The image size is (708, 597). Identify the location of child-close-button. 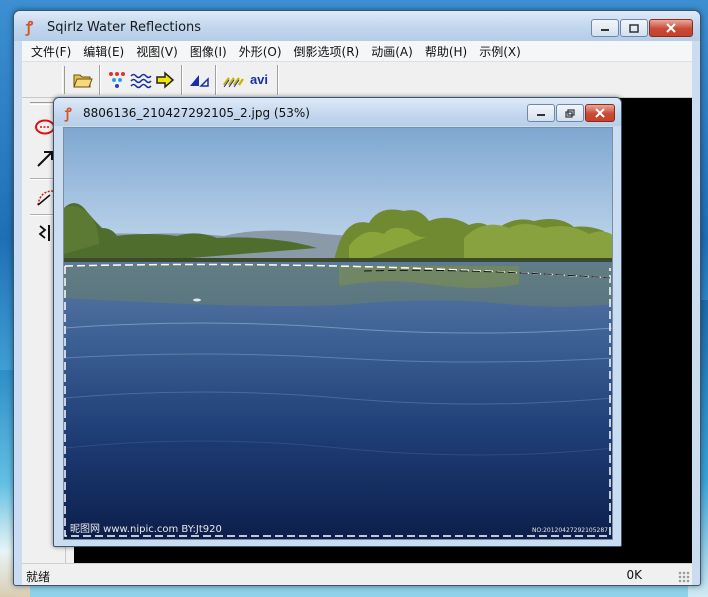
(600, 113).